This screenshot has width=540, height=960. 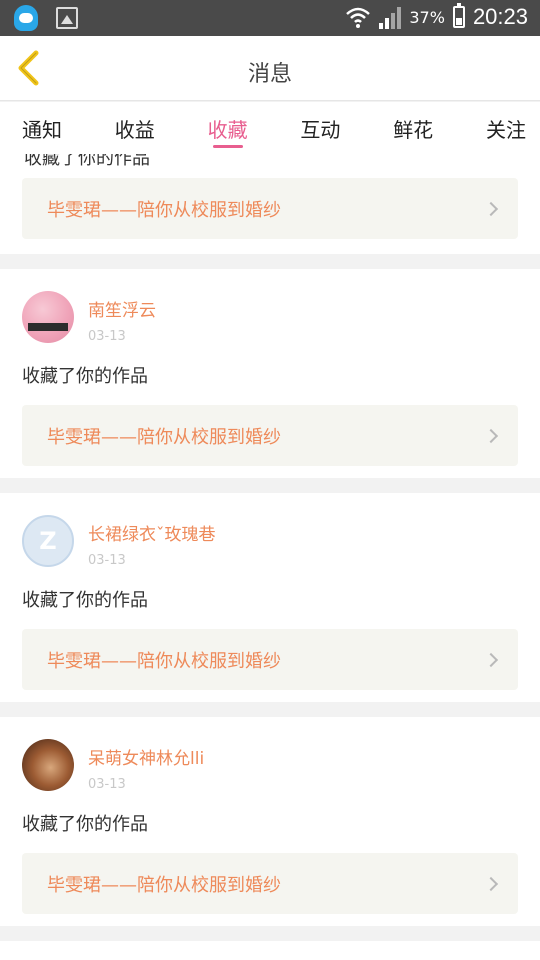 What do you see at coordinates (413, 128) in the screenshot?
I see `tab-flowers: 鲜花` at bounding box center [413, 128].